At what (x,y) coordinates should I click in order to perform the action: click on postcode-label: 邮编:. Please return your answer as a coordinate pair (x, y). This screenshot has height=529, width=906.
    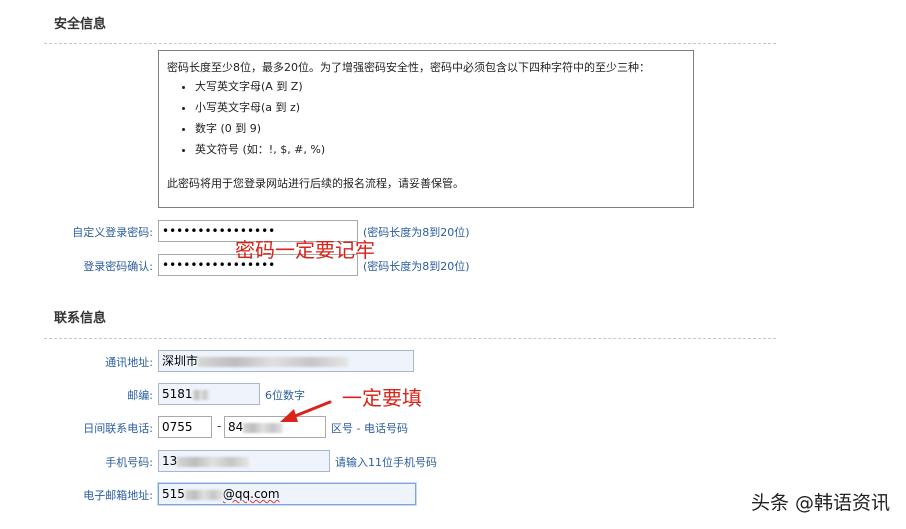
    Looking at the image, I should click on (140, 395).